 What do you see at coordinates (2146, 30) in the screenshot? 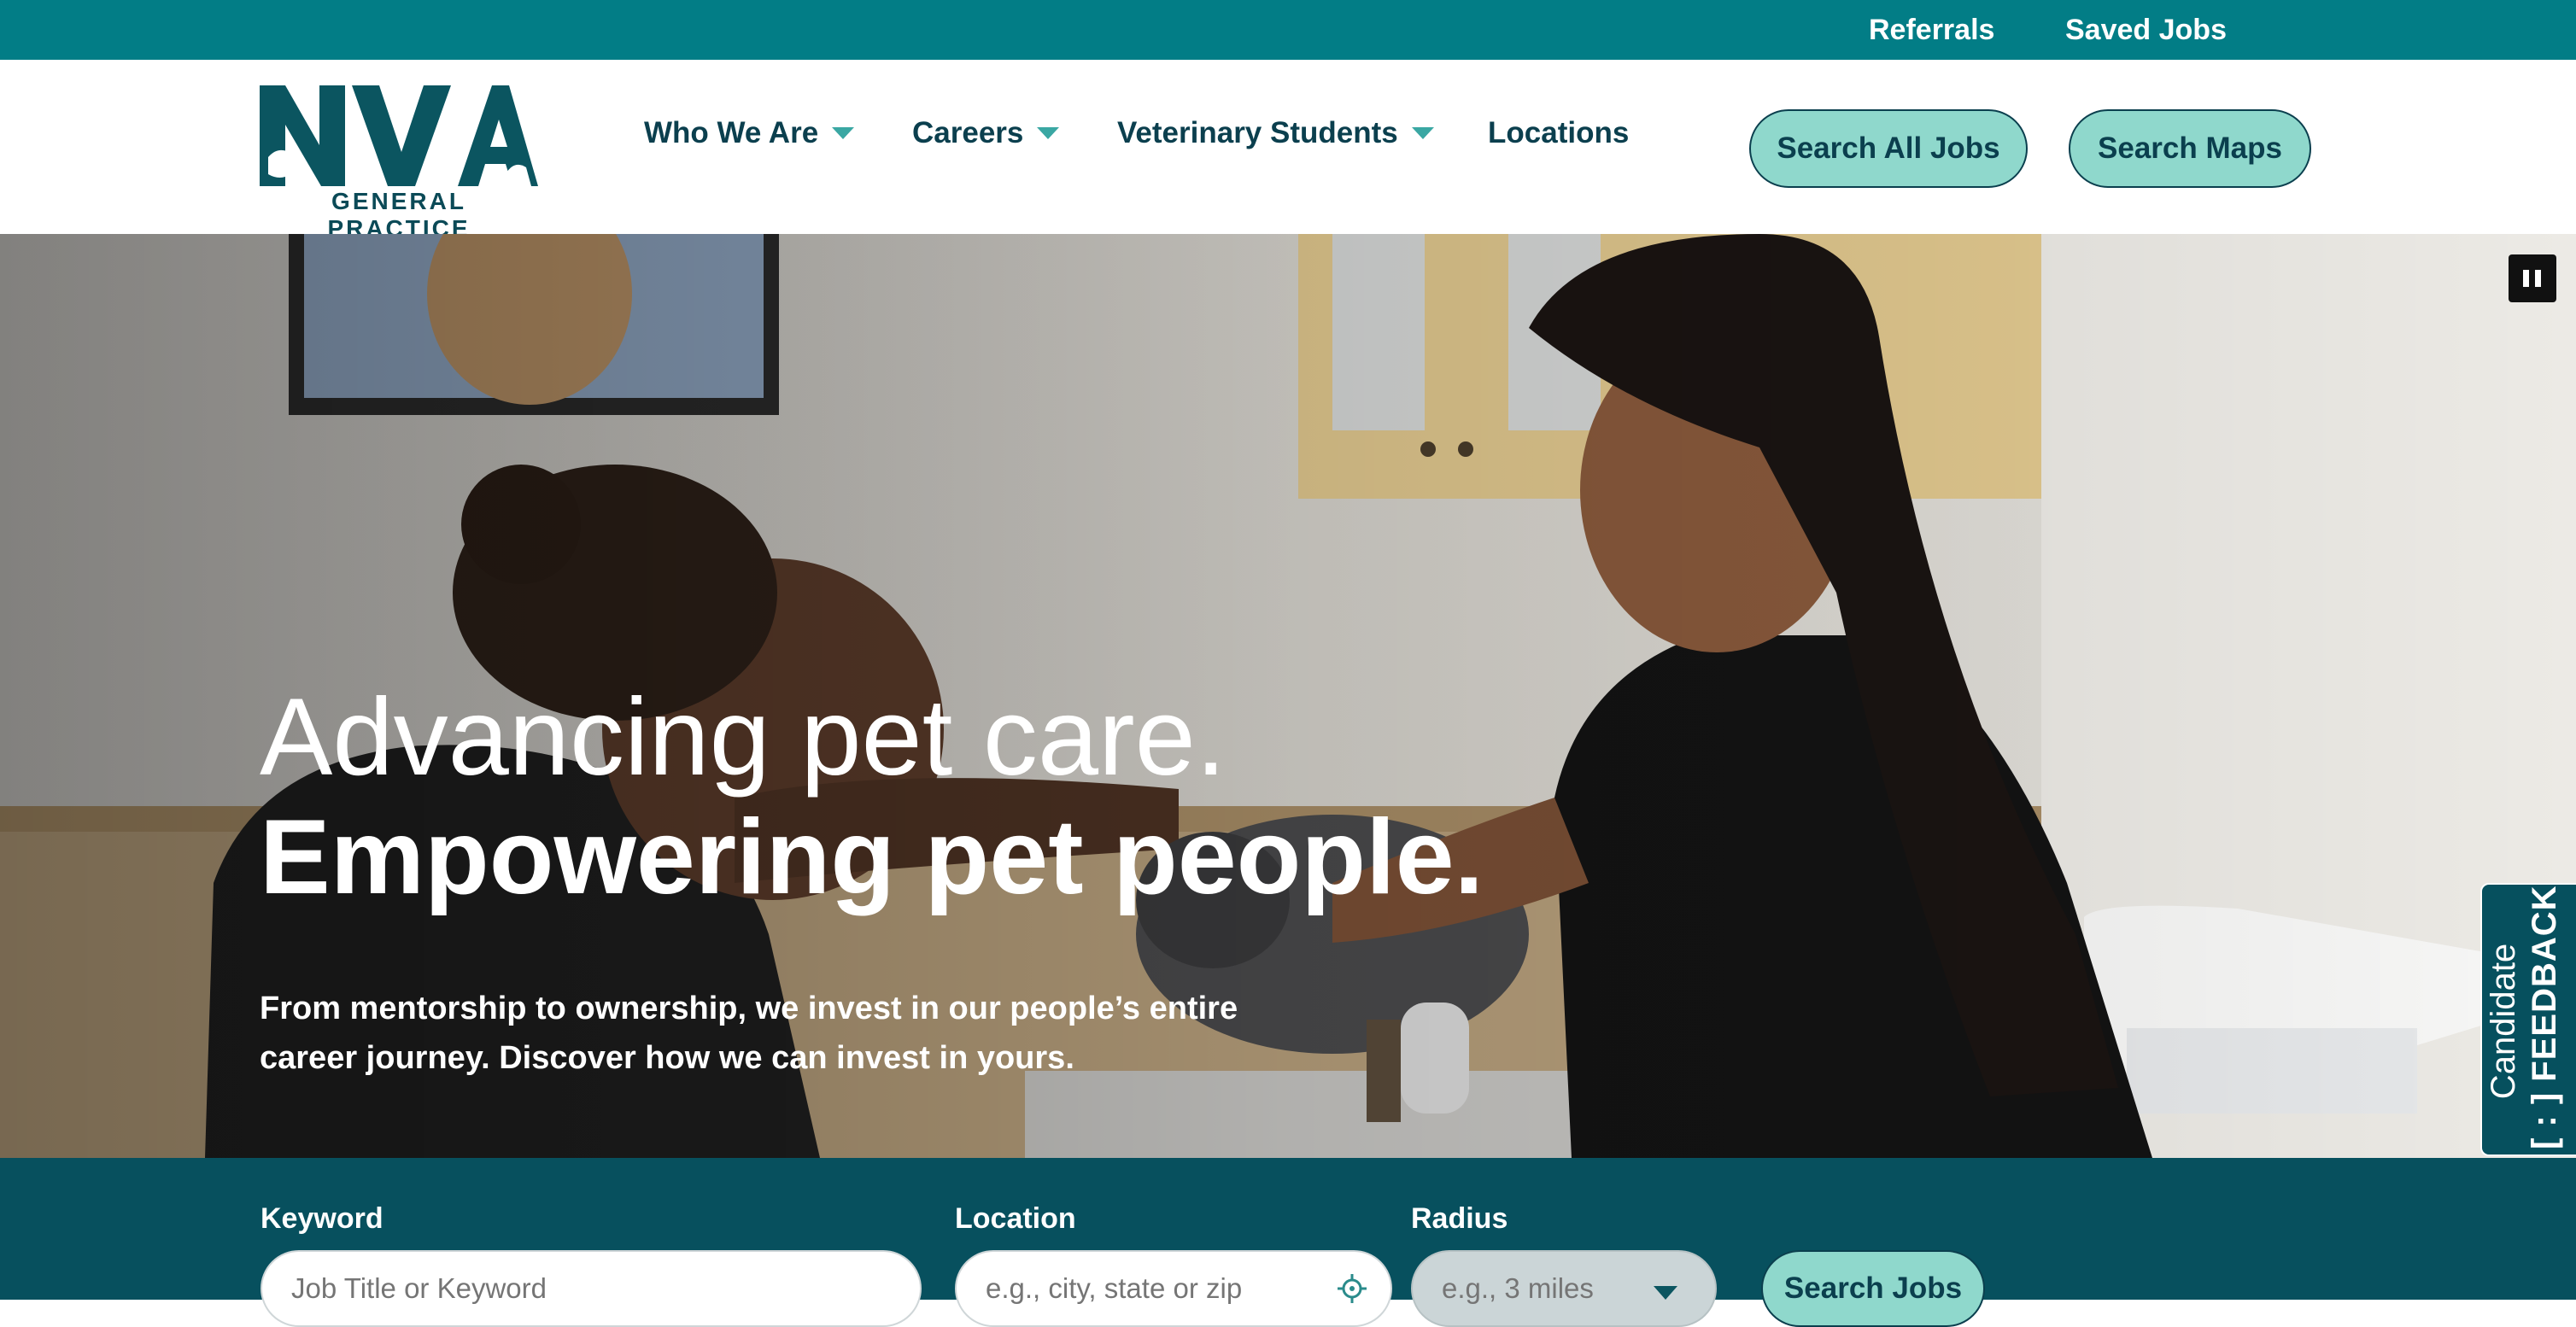
I see `saved-jobs-link: Saved Jobs` at bounding box center [2146, 30].